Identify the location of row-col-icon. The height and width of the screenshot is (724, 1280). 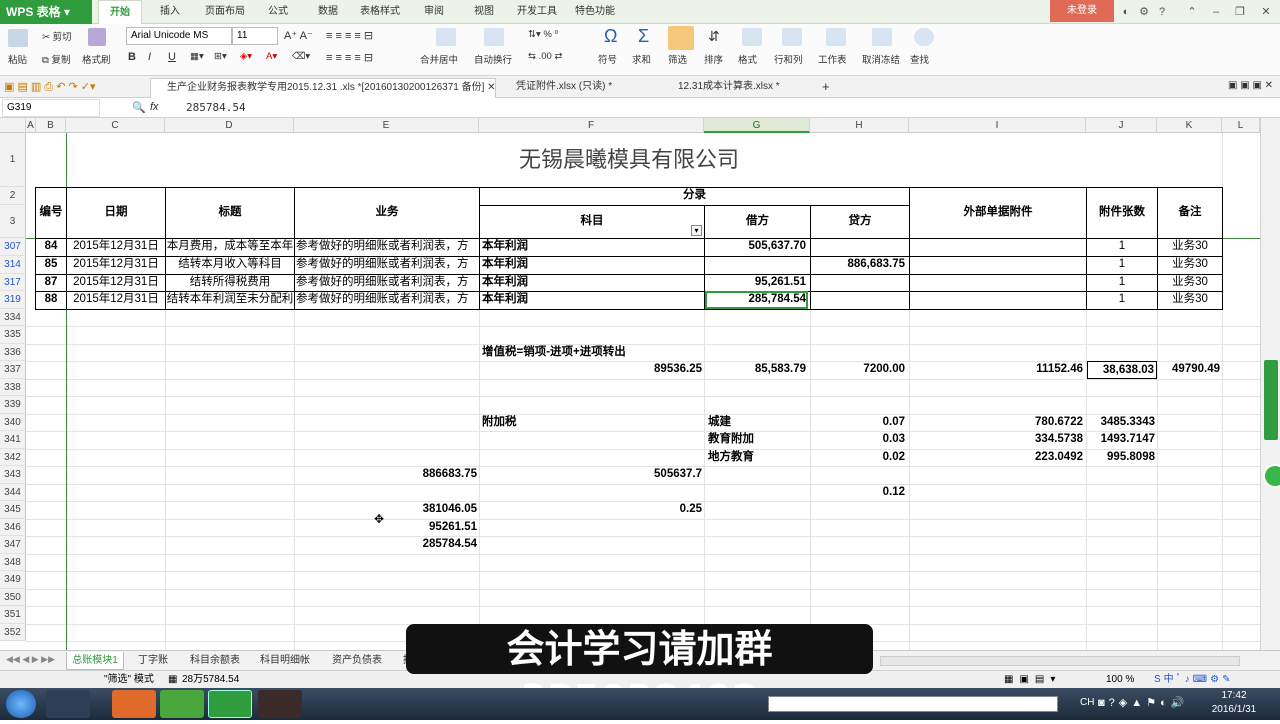
(792, 37).